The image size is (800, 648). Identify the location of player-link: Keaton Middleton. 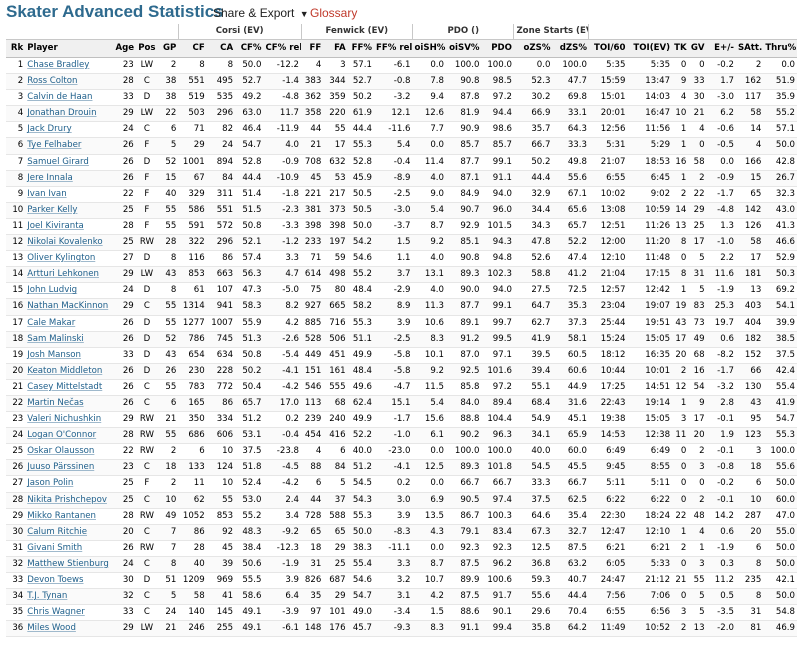
(69, 371).